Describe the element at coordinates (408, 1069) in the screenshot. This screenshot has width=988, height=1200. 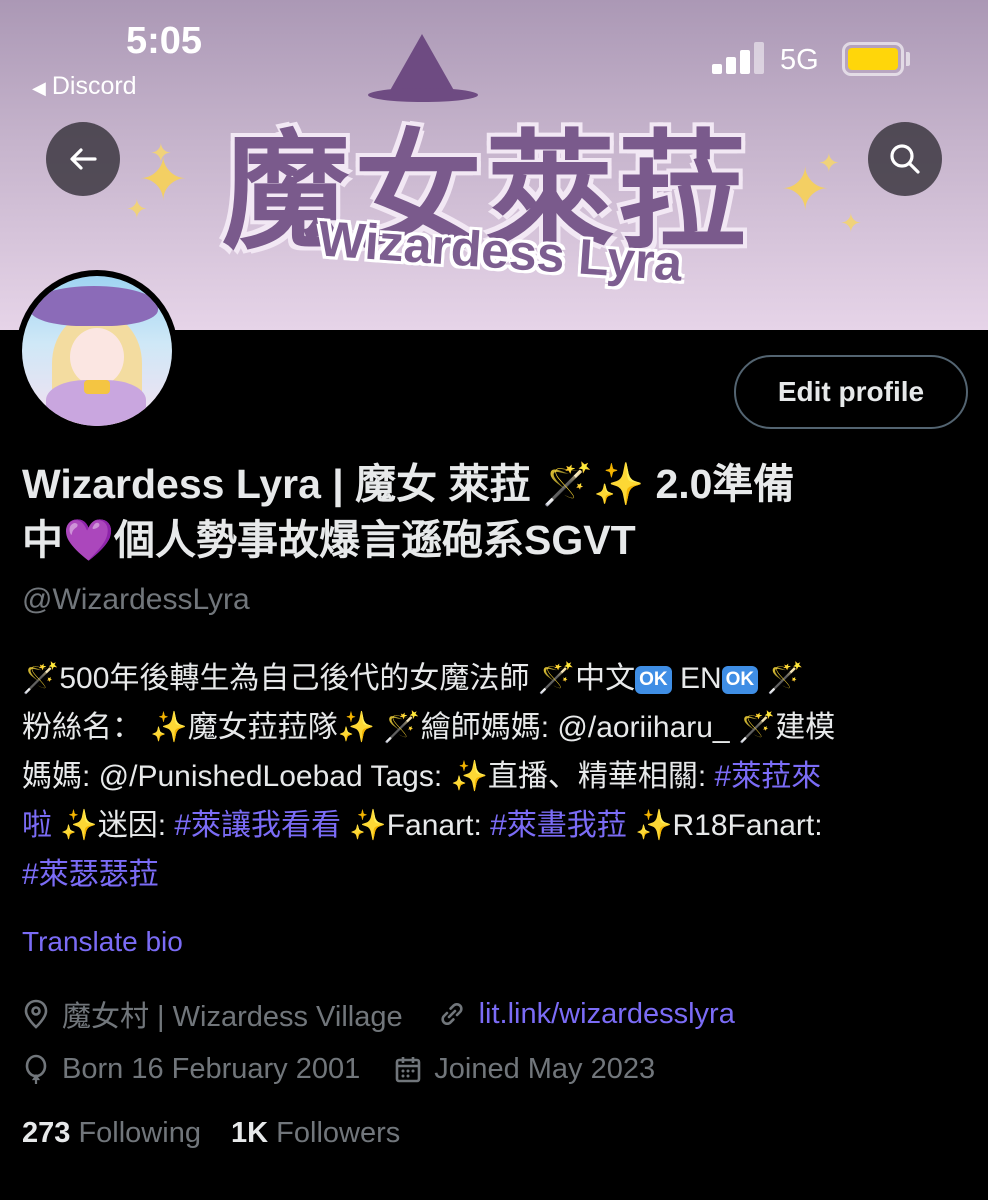
I see `calendar-icon` at that location.